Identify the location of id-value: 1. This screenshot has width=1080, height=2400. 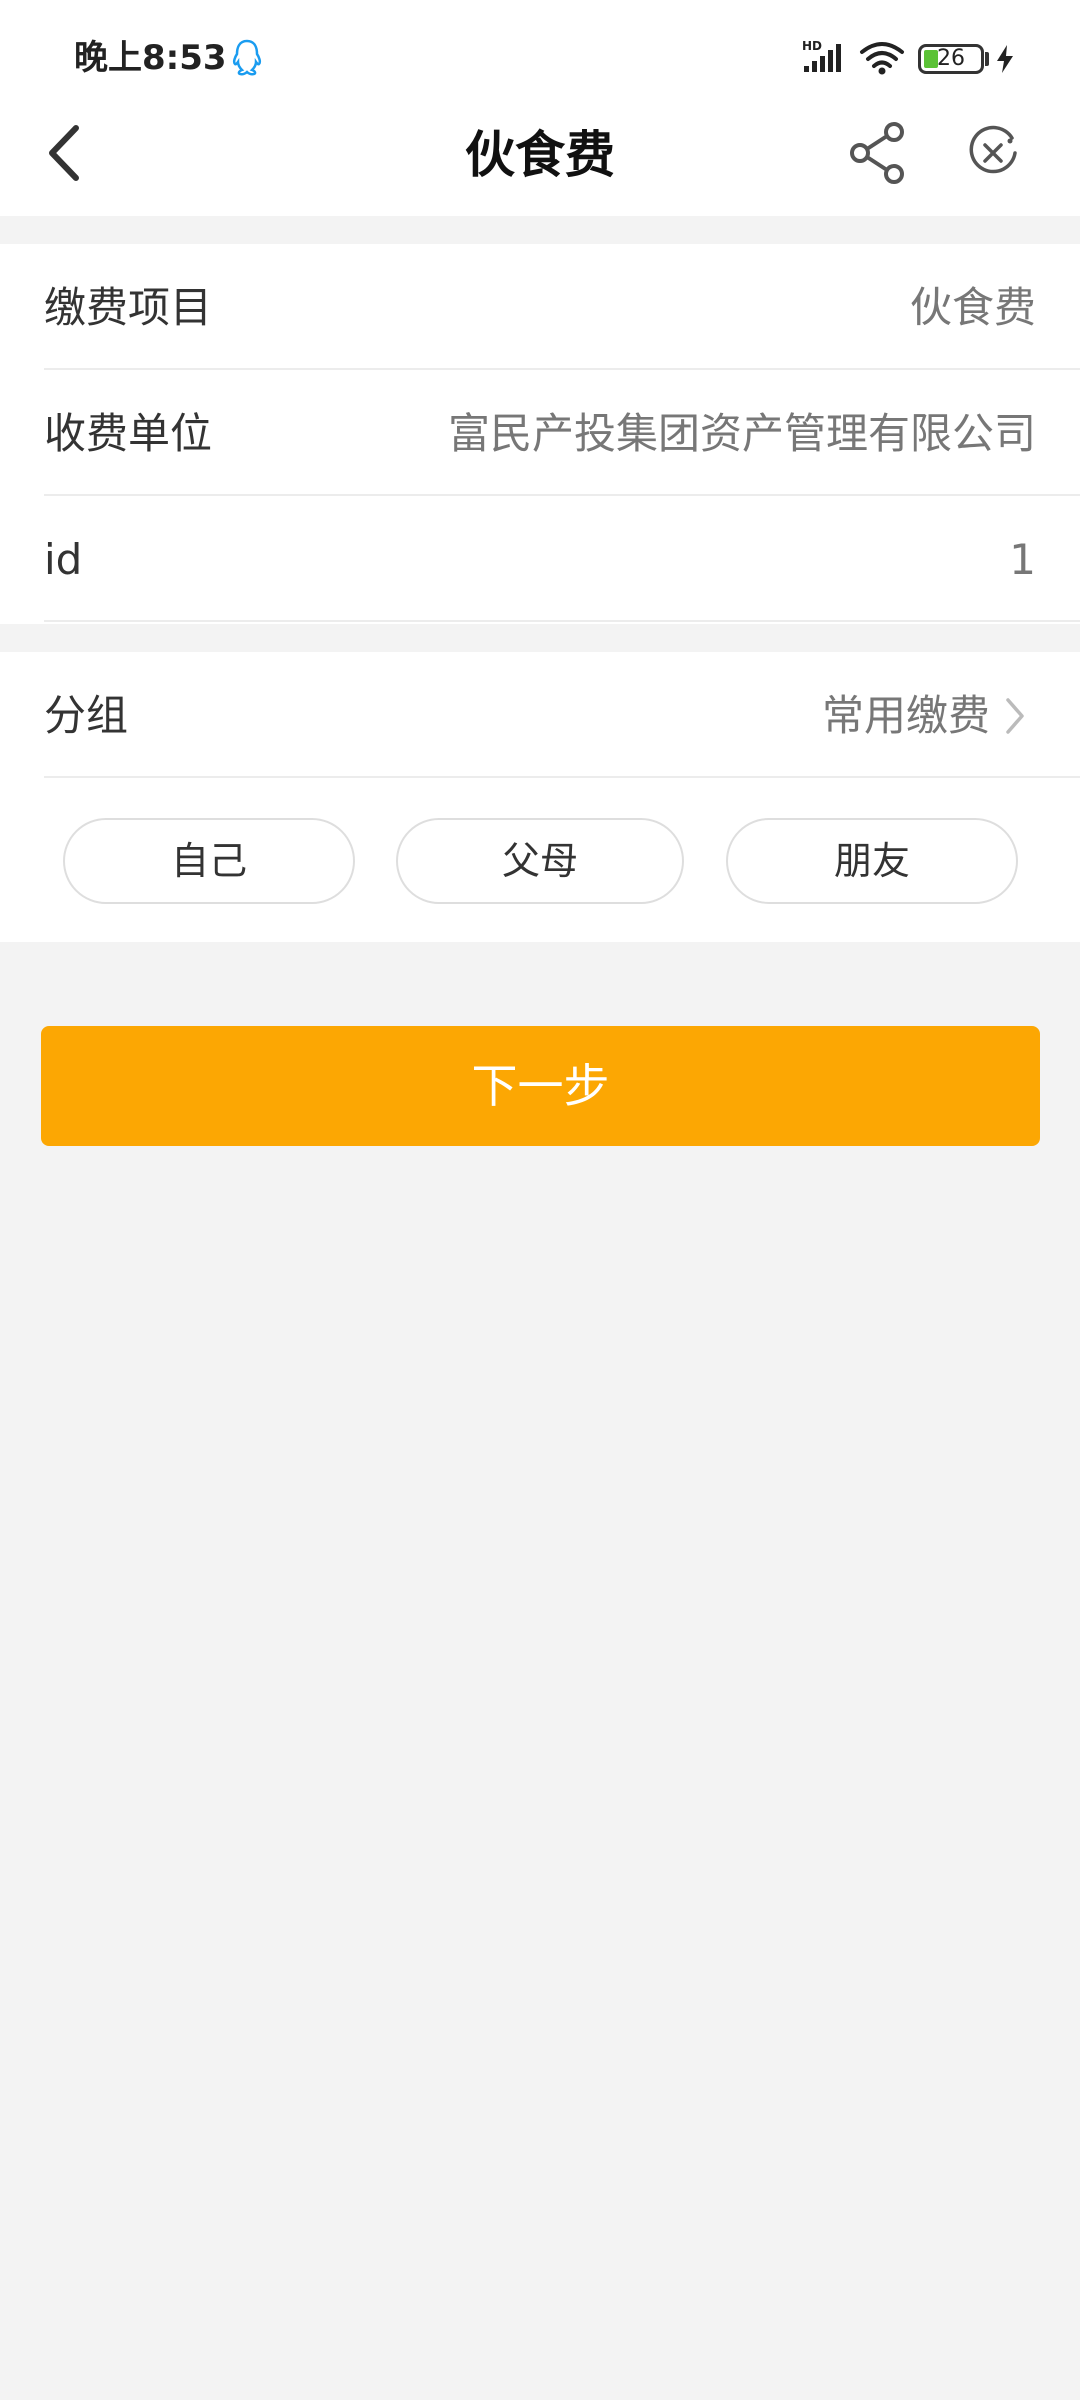
(1022, 559).